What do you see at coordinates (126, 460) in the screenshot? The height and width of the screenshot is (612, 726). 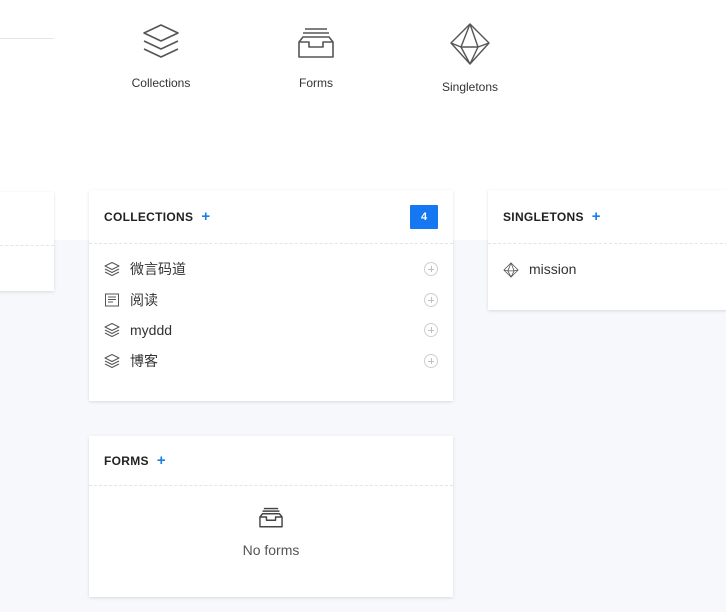 I see `forms-title: FORMS` at bounding box center [126, 460].